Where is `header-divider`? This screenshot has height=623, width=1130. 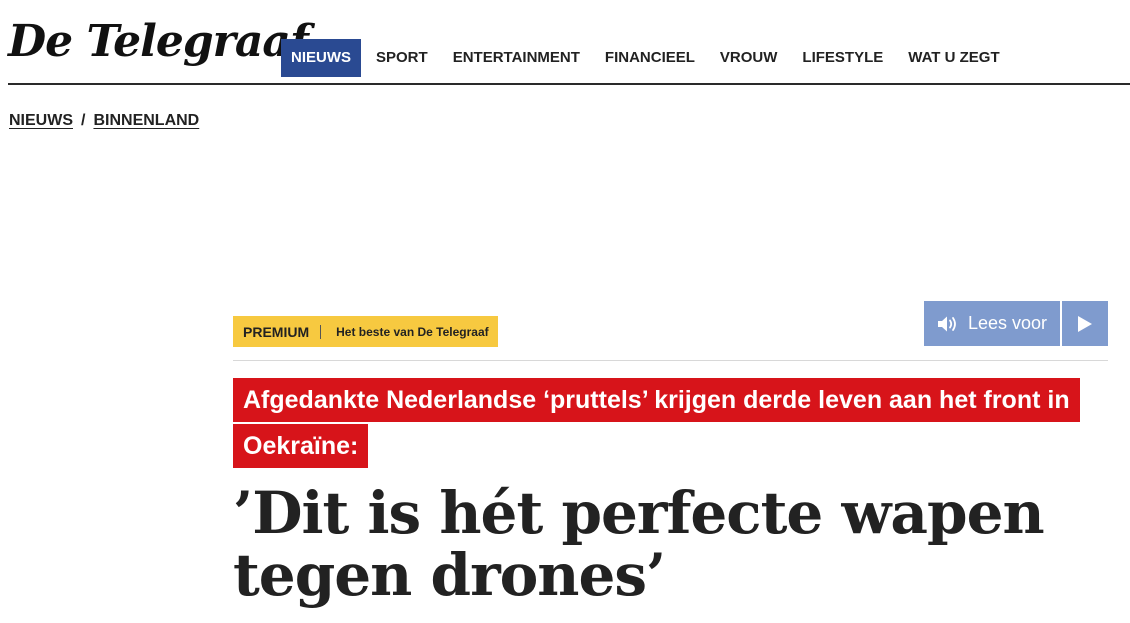 header-divider is located at coordinates (569, 84).